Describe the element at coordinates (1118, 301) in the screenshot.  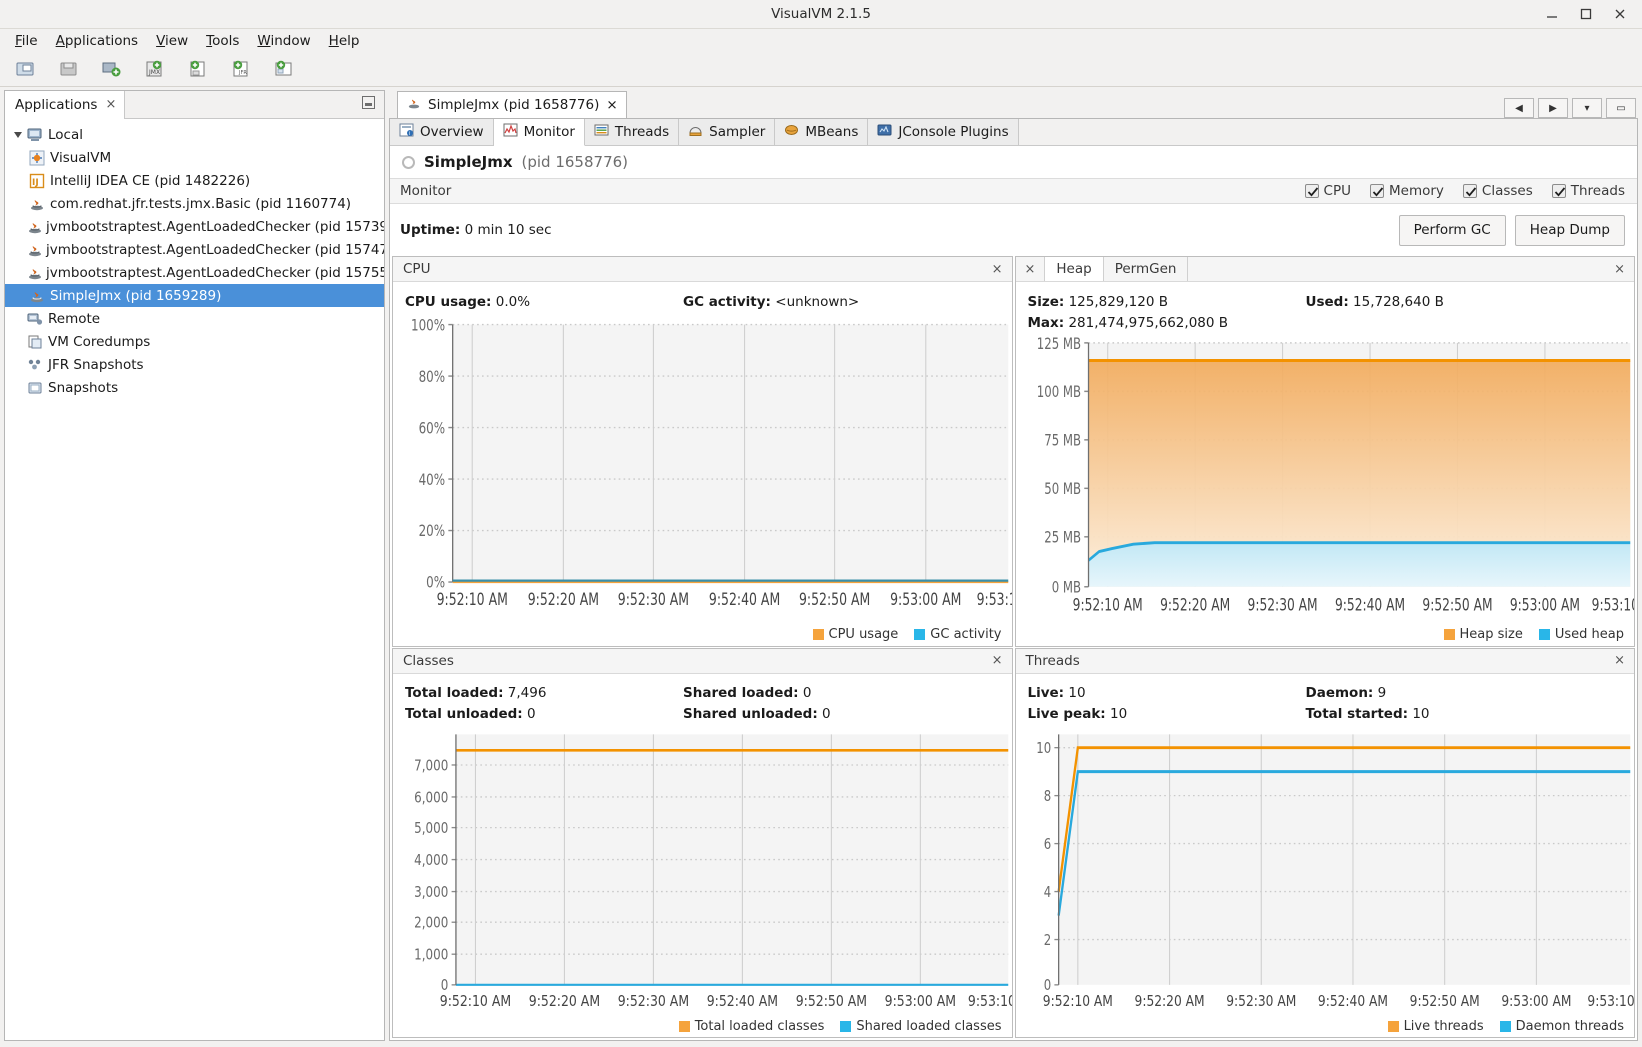
I see `stat-value: 125,829,120 B` at that location.